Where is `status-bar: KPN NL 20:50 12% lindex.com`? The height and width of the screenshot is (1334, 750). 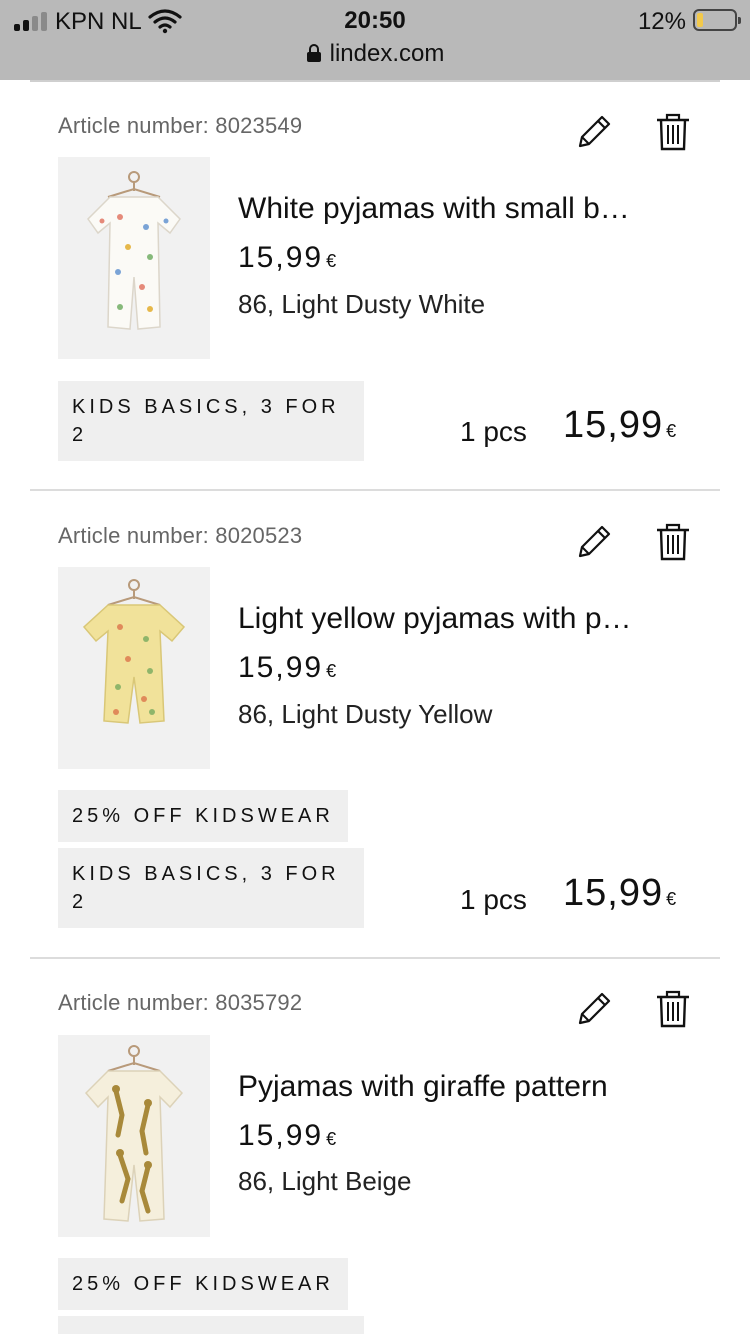
status-bar: KPN NL 20:50 12% lindex.com is located at coordinates (375, 40).